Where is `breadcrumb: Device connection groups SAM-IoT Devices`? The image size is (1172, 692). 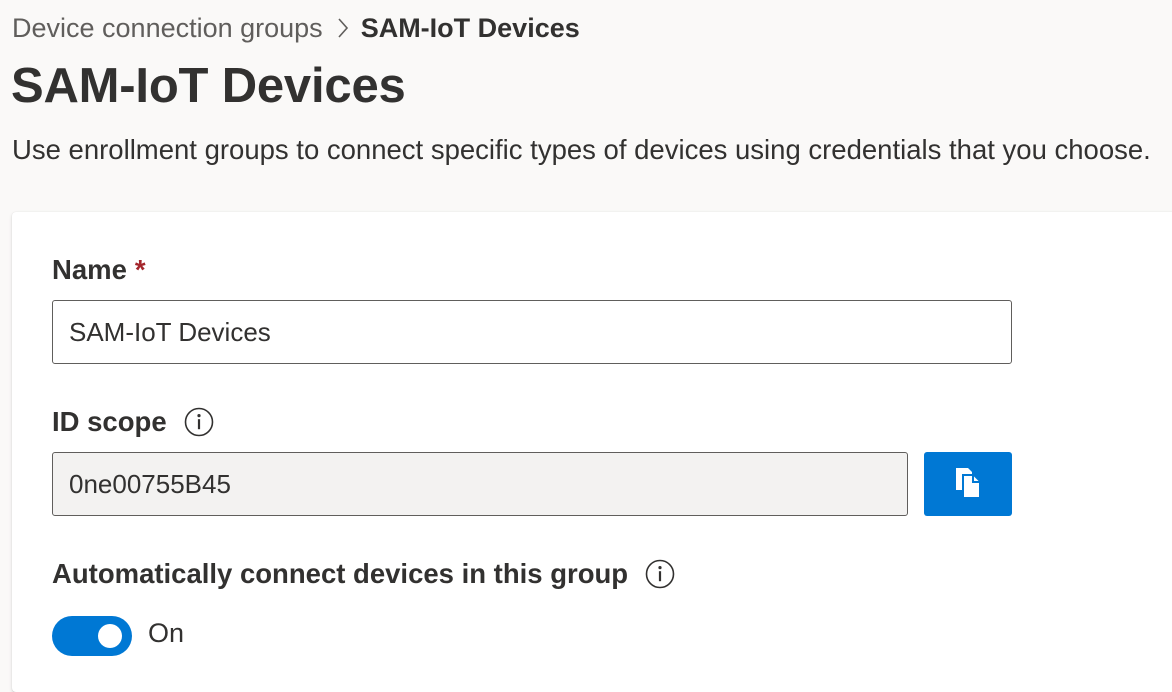 breadcrumb: Device connection groups SAM-IoT Devices is located at coordinates (296, 28).